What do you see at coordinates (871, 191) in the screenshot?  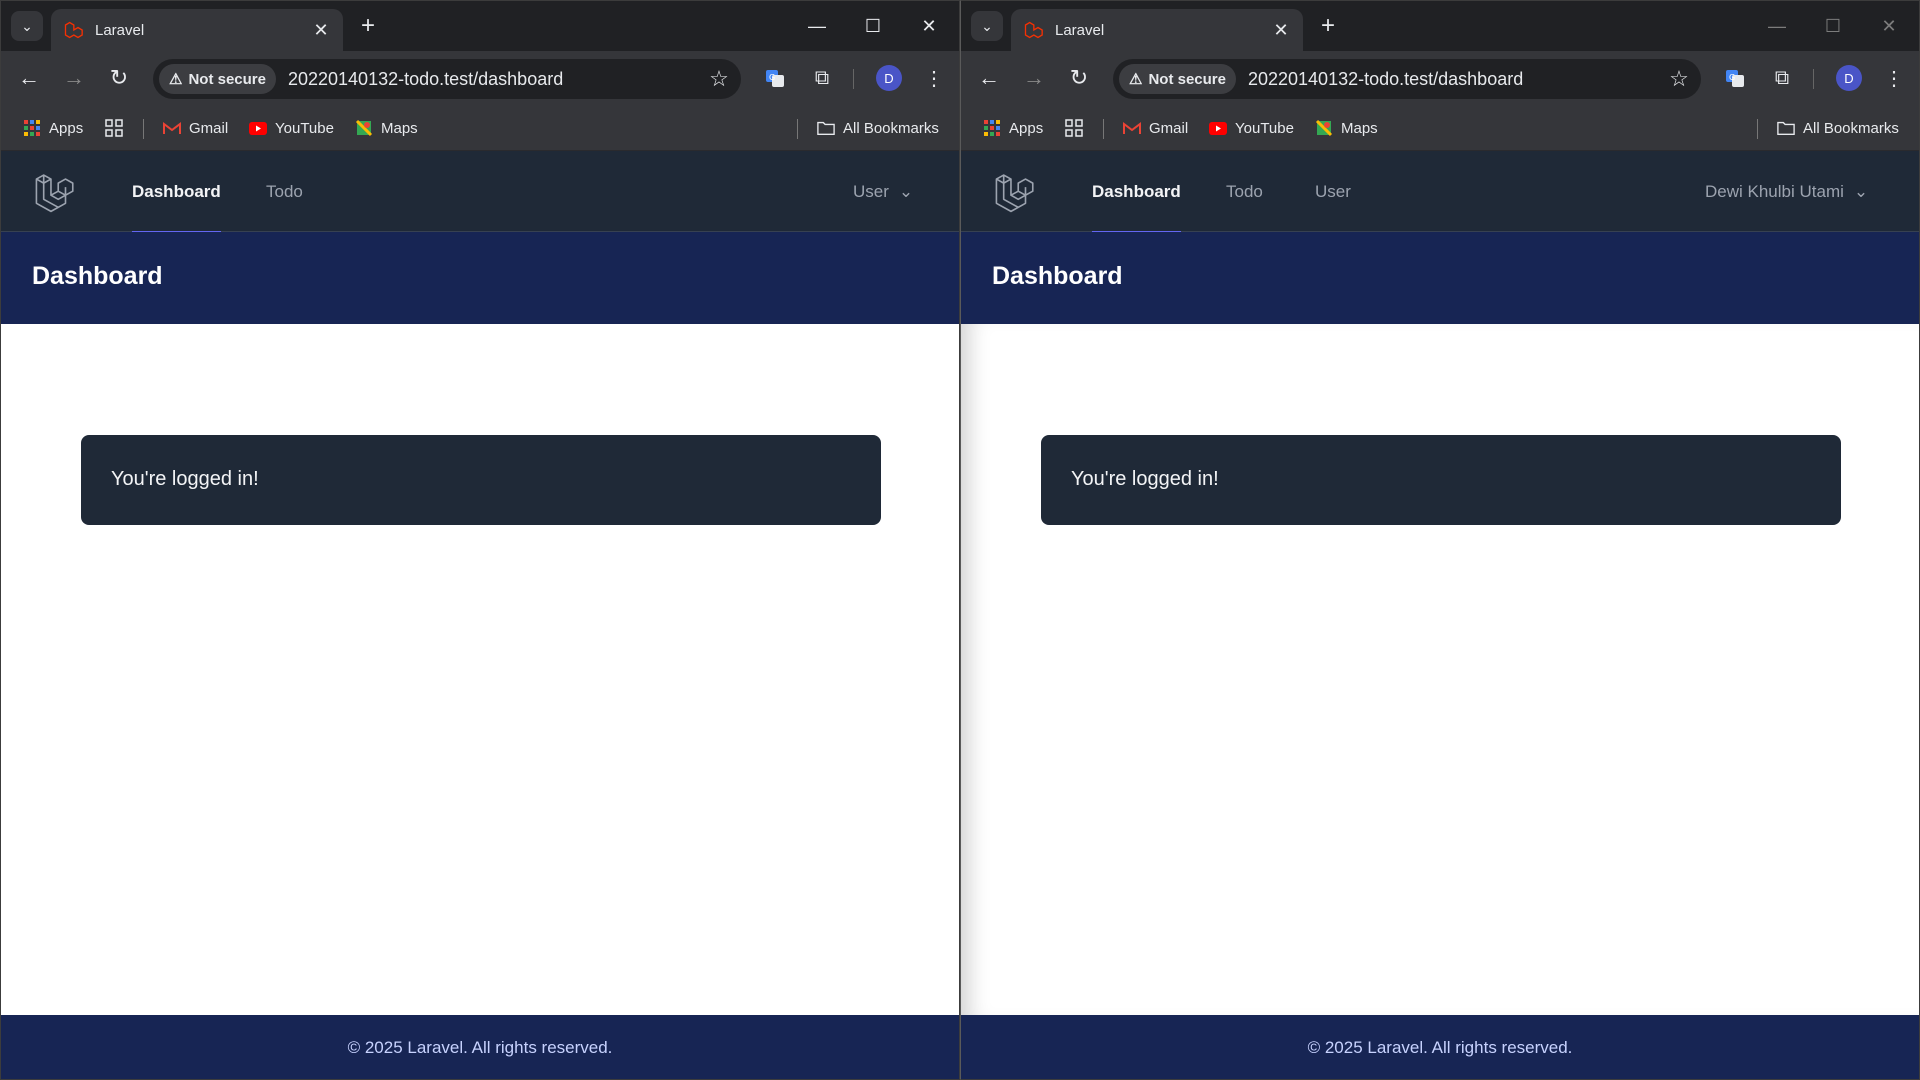 I see `user-menu-label: User` at bounding box center [871, 191].